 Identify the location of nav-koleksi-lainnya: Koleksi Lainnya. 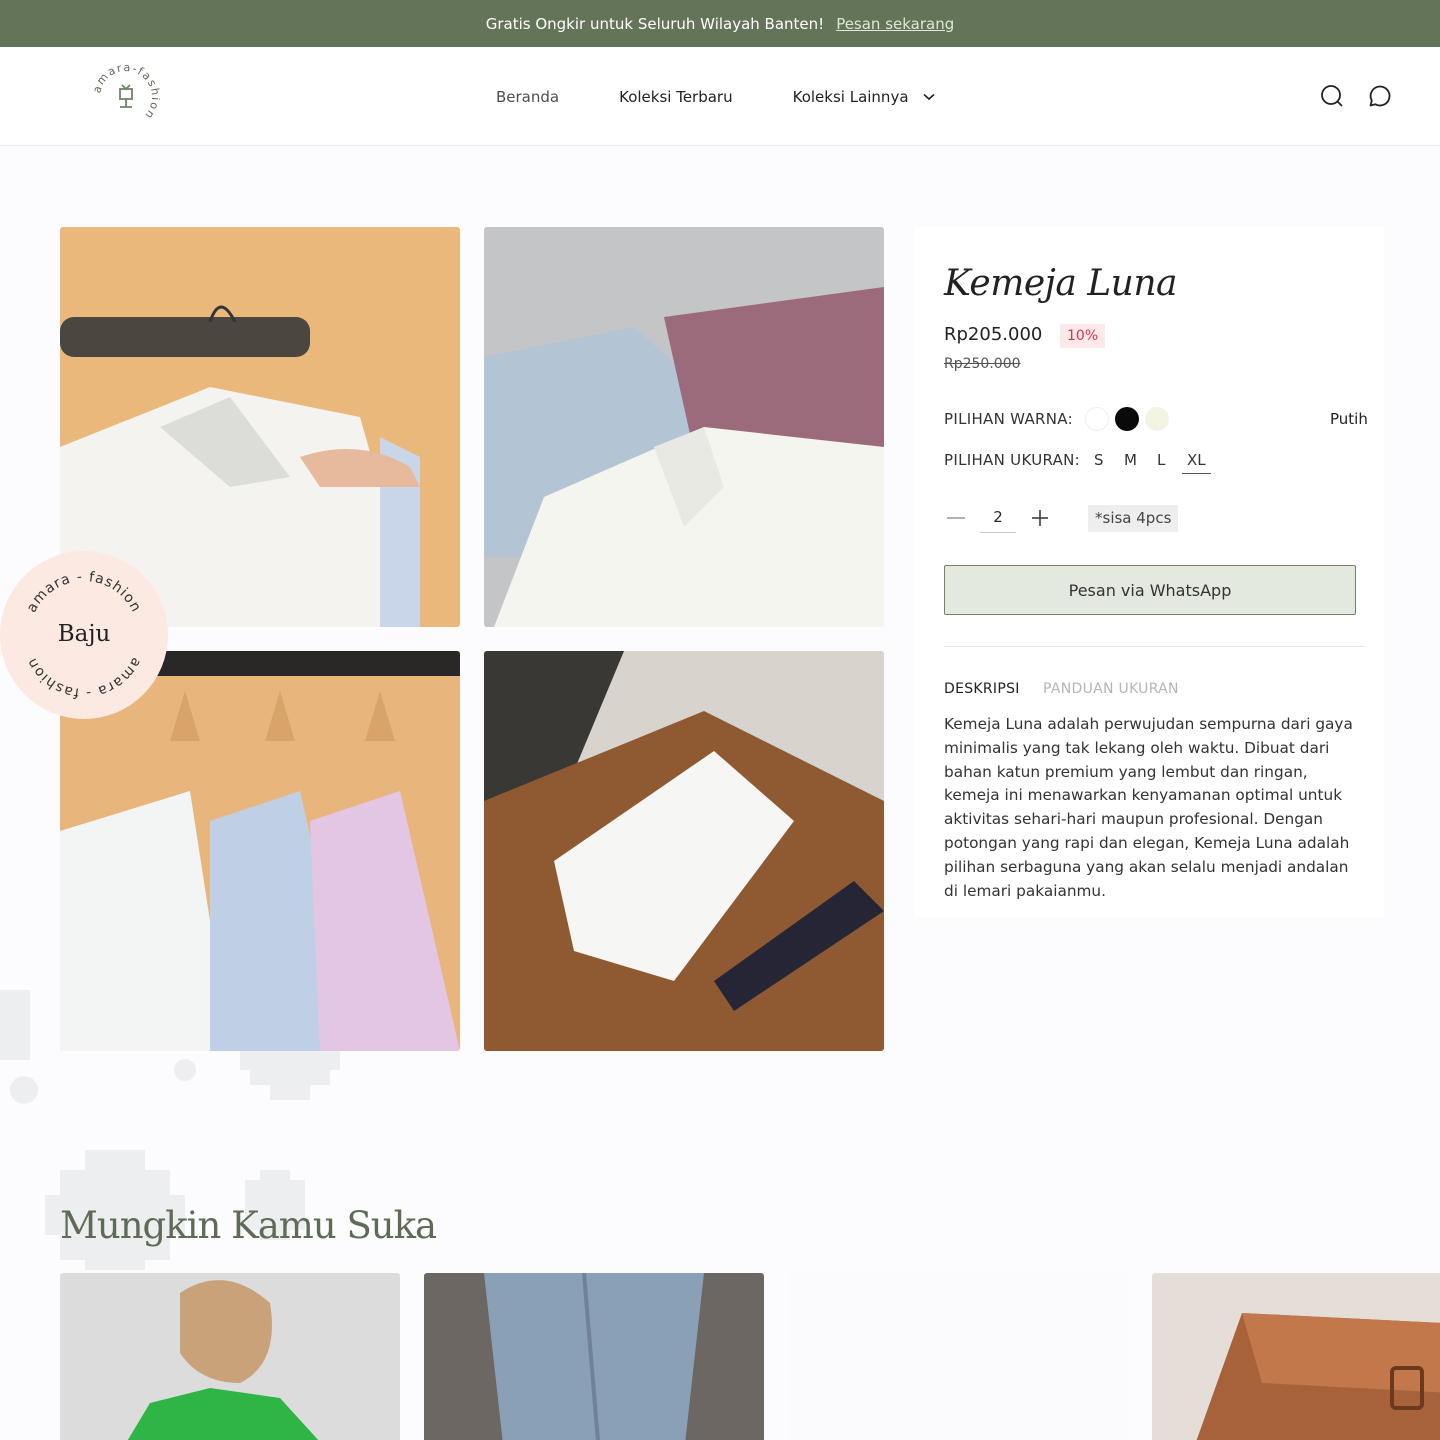
(864, 97).